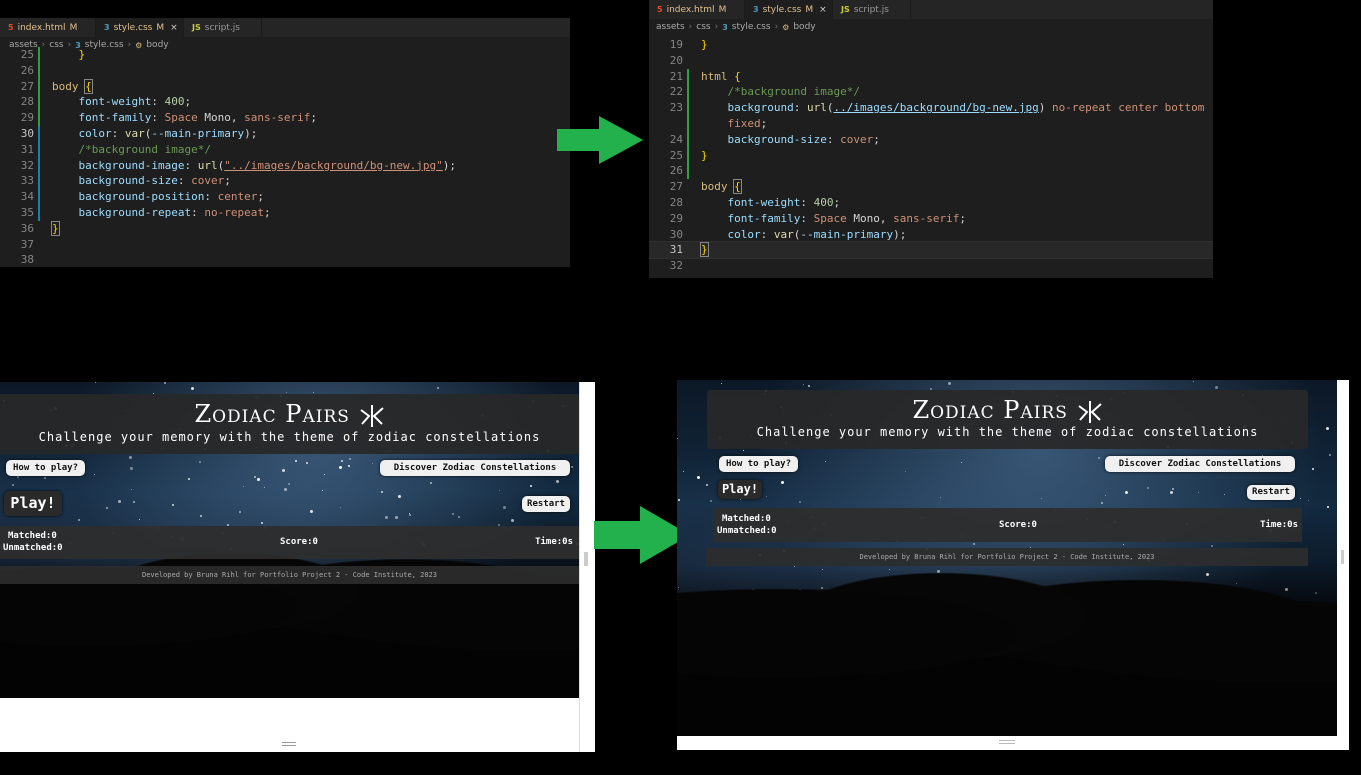  What do you see at coordinates (131, 165) in the screenshot?
I see `code-token: background-image` at bounding box center [131, 165].